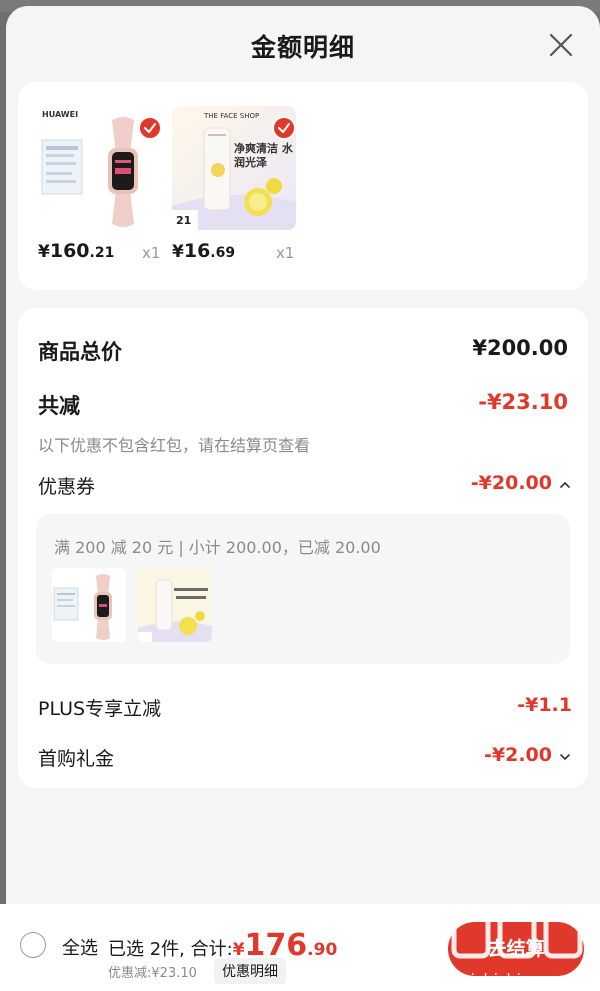 The height and width of the screenshot is (991, 600). Describe the element at coordinates (544, 705) in the screenshot. I see `plus-discount-value: -¥1.1` at that location.